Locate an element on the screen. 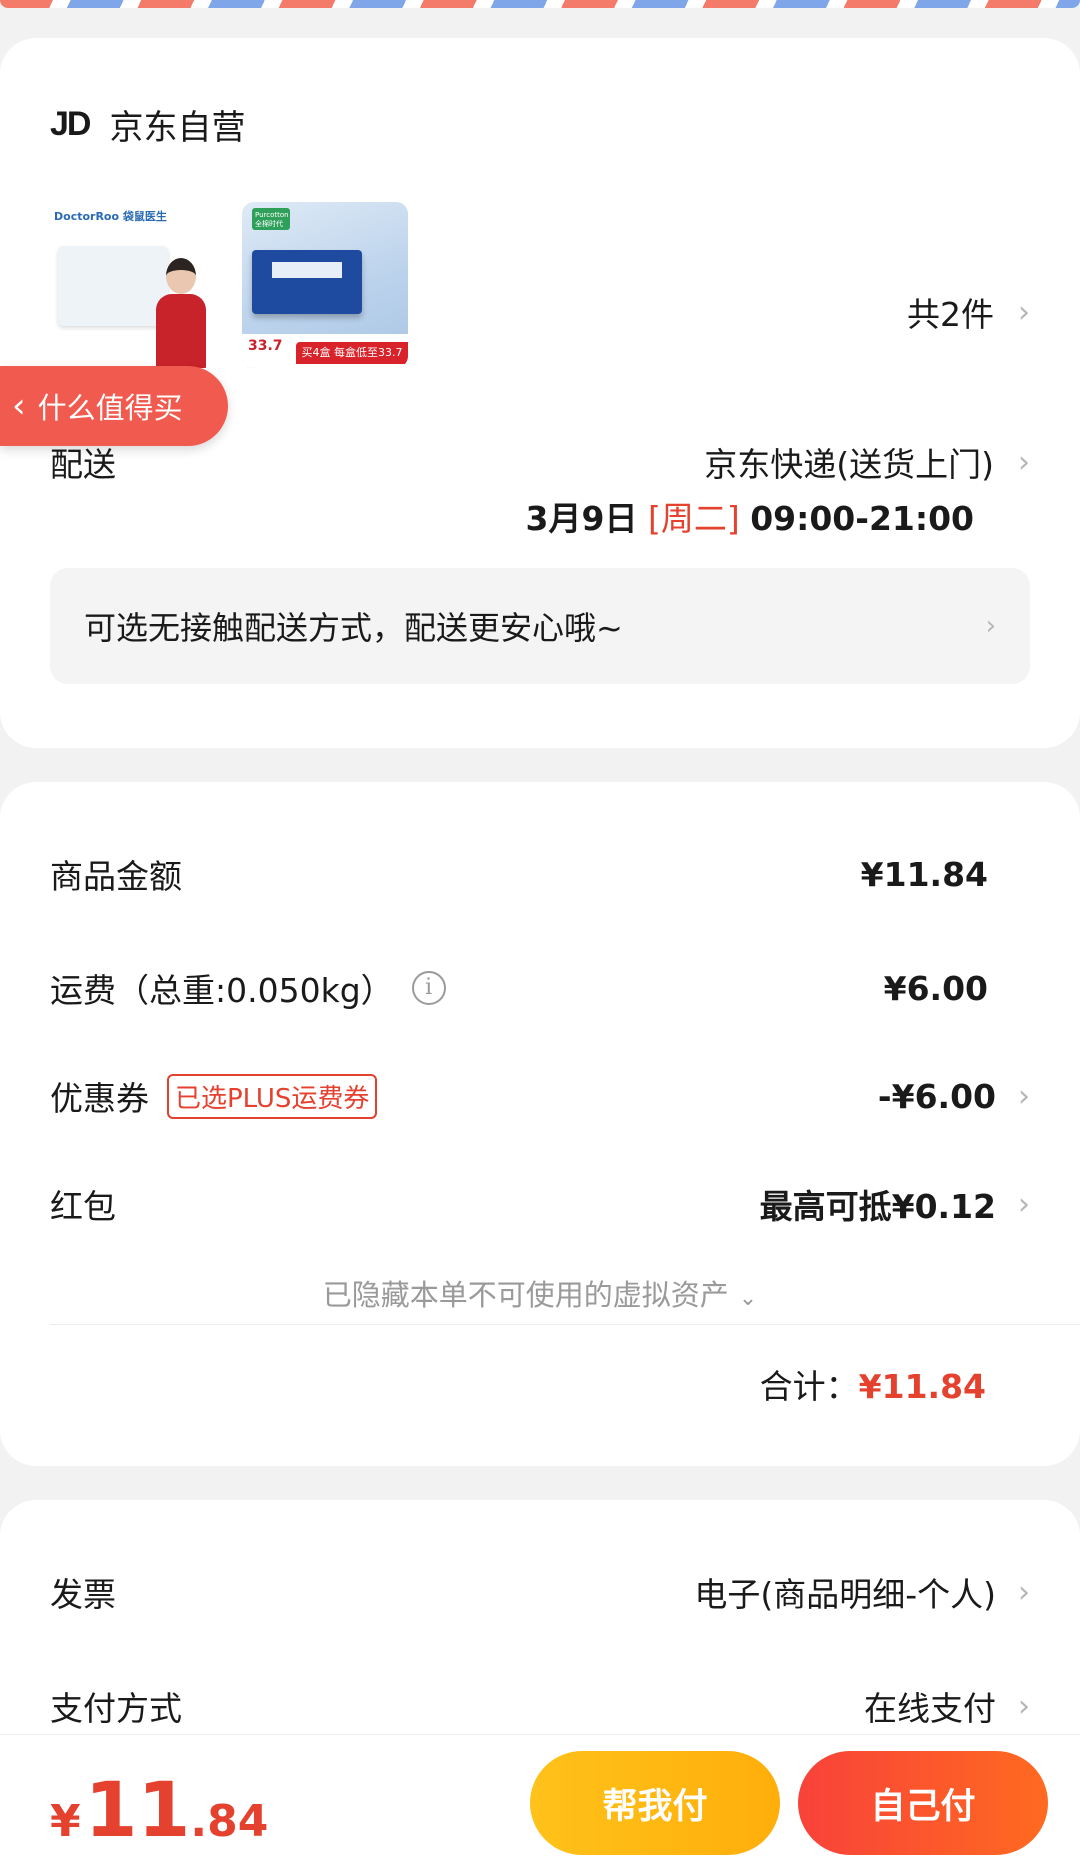 The width and height of the screenshot is (1080, 1873). chevron-down-icon: ⌄ is located at coordinates (748, 1298).